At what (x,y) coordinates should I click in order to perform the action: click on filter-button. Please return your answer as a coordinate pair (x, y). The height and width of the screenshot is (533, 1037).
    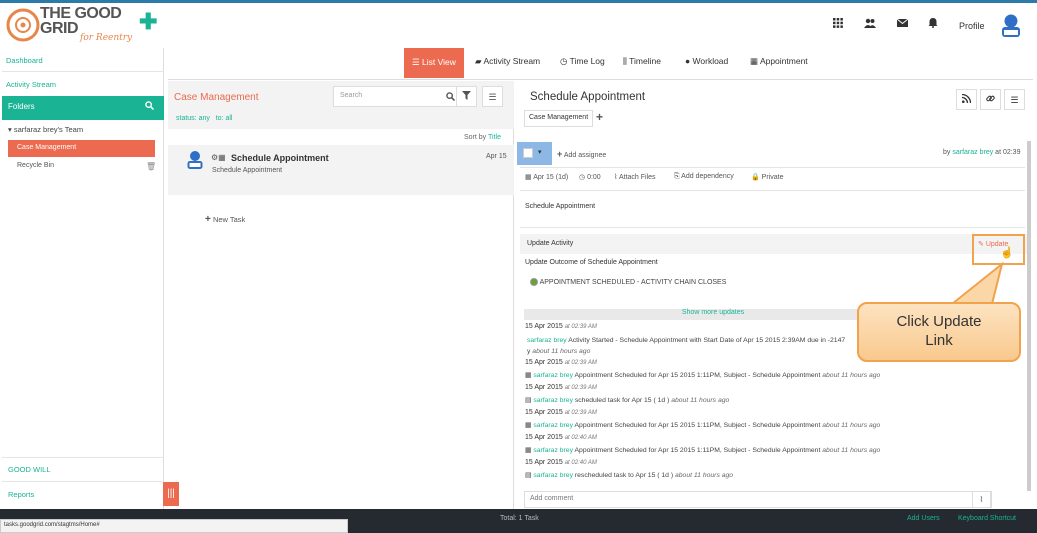
    Looking at the image, I should click on (466, 96).